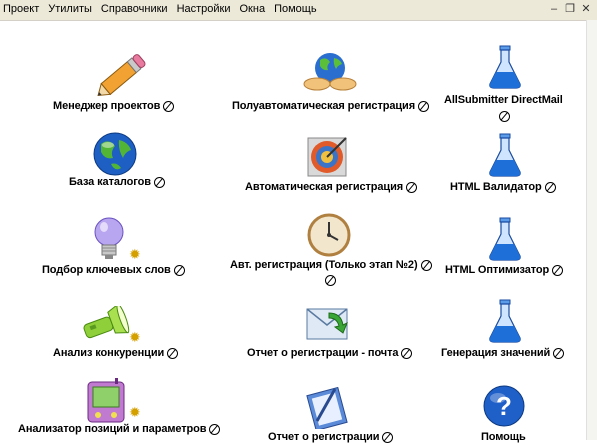 The height and width of the screenshot is (443, 597). I want to click on tool-keyword-selection: Подбор ключевых слов, so click(113, 270).